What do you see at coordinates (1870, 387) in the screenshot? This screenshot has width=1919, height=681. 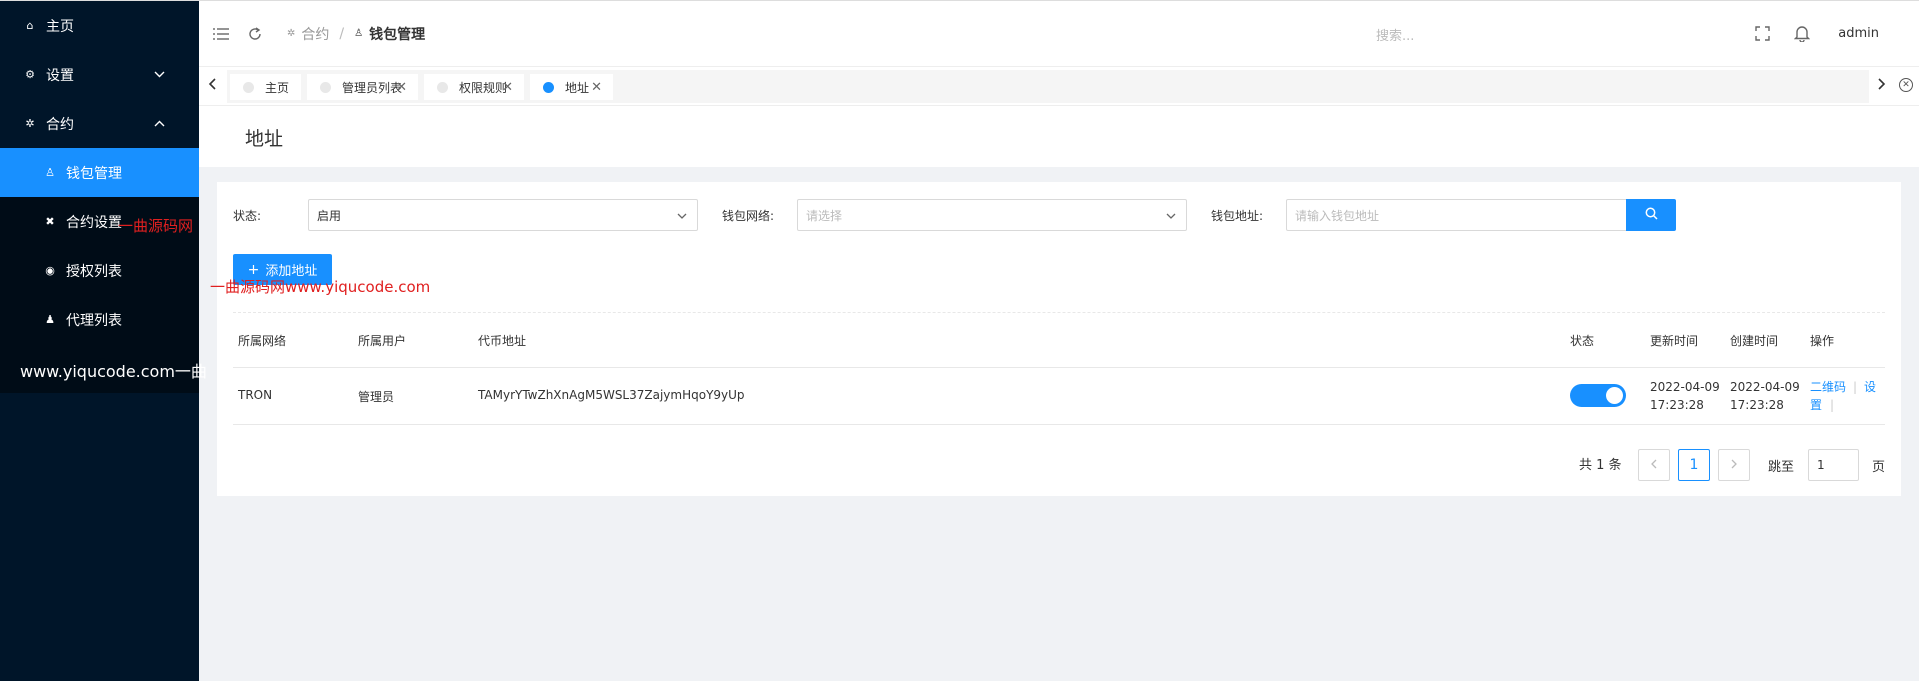 I see `settings-link: 设` at bounding box center [1870, 387].